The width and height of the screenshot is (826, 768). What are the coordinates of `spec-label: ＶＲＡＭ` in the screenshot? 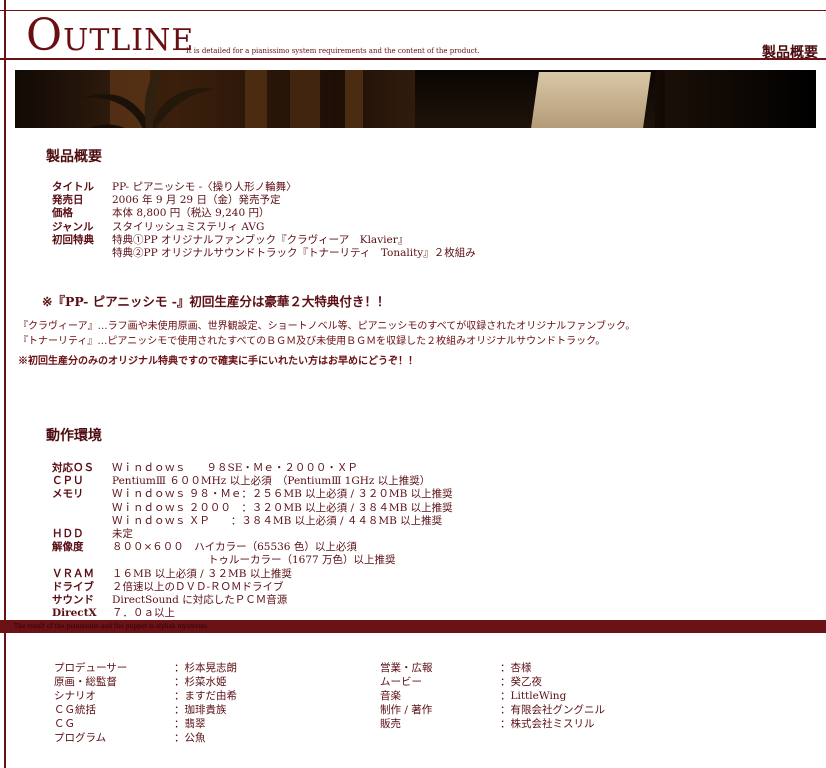 It's located at (73, 573).